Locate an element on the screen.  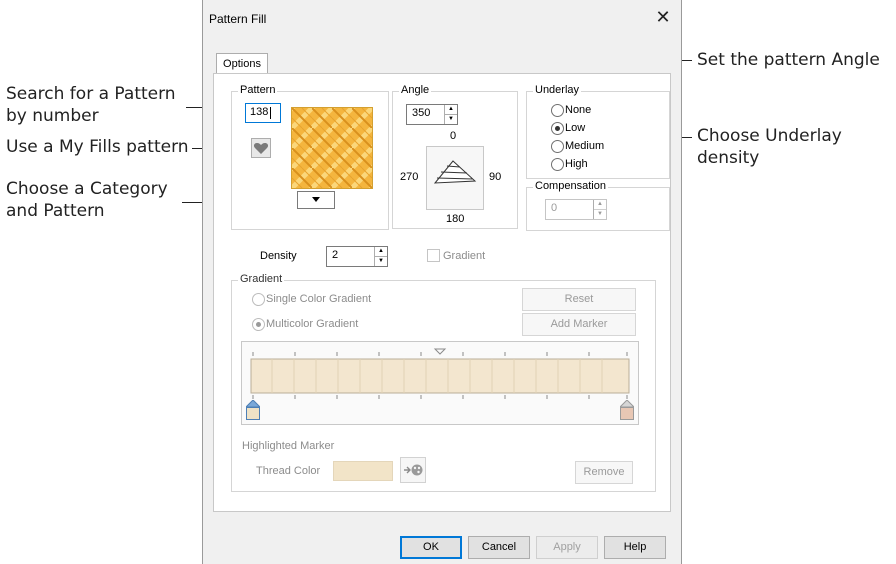
angle-dial is located at coordinates (455, 178).